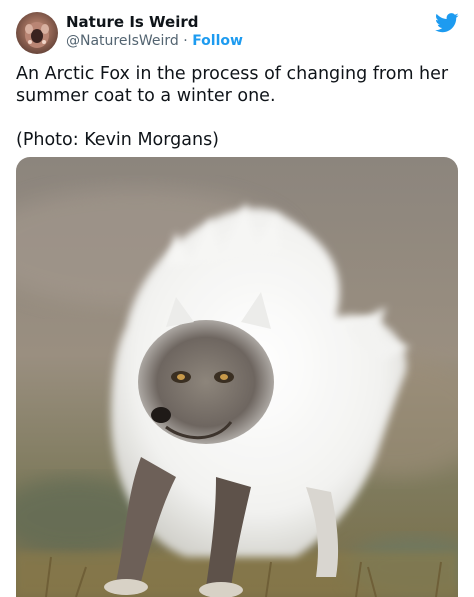 Image resolution: width=474 pixels, height=597 pixels. I want to click on author-name: Nature Is Weird, so click(132, 22).